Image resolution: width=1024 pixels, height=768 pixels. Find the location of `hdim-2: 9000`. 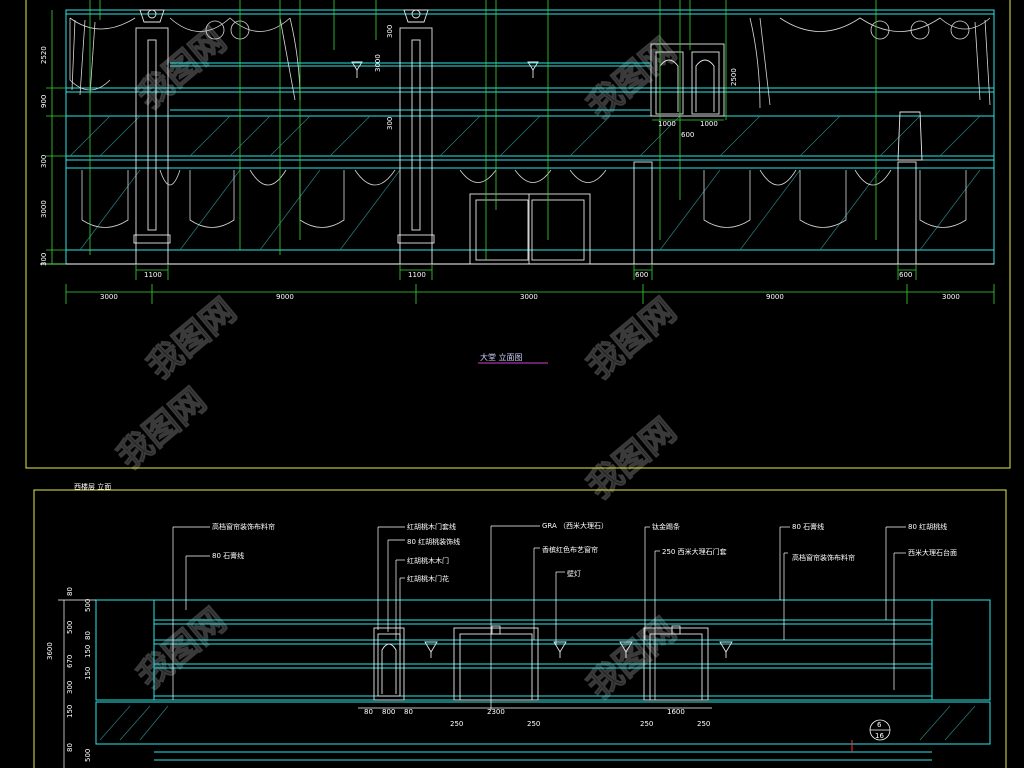

hdim-2: 9000 is located at coordinates (285, 297).